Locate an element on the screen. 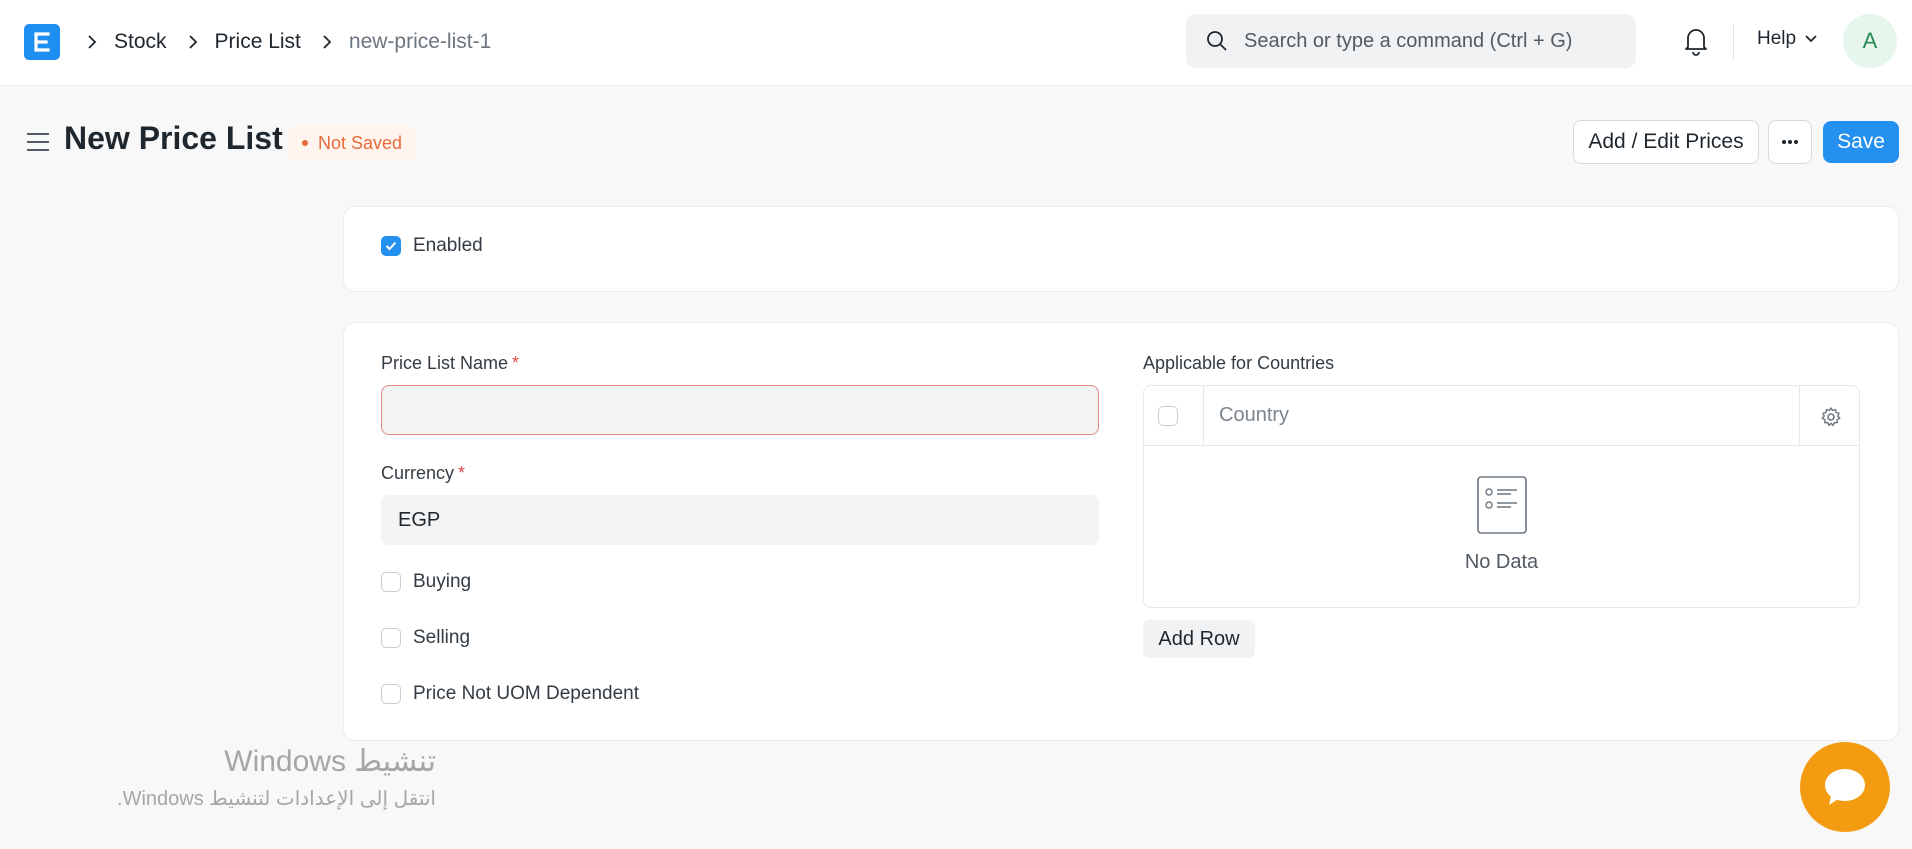 The width and height of the screenshot is (1912, 849). breadcrumb-price-list: Price List is located at coordinates (258, 42).